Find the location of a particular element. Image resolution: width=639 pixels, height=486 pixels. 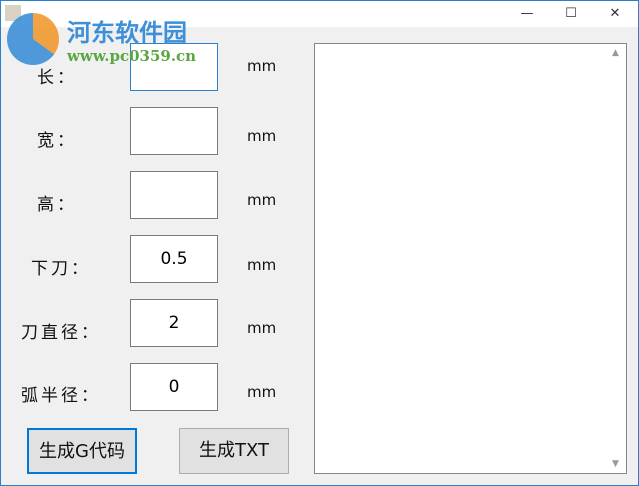

plunge-input: 0.5 is located at coordinates (174, 259).